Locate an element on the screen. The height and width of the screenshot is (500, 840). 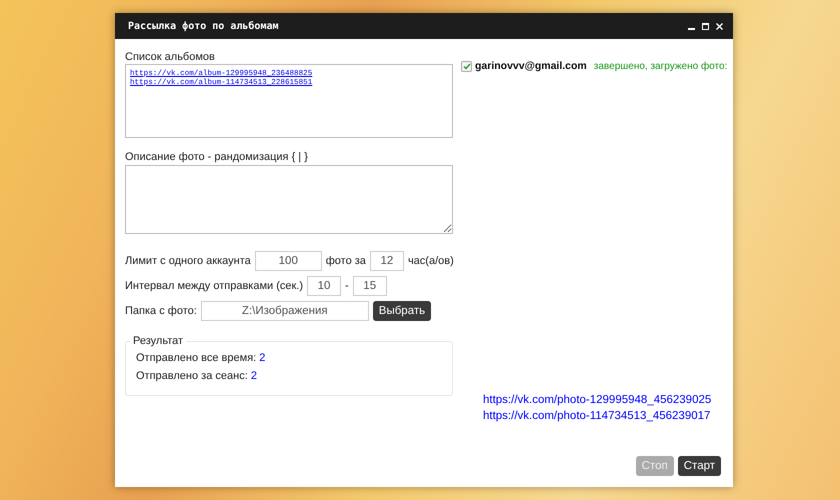
field-label: фото за is located at coordinates (346, 260).